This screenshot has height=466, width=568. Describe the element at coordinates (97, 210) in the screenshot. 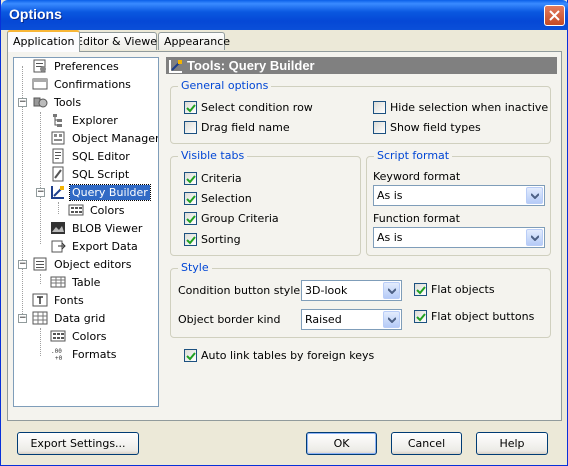

I see `tree-item-qb-colors: Colors` at that location.